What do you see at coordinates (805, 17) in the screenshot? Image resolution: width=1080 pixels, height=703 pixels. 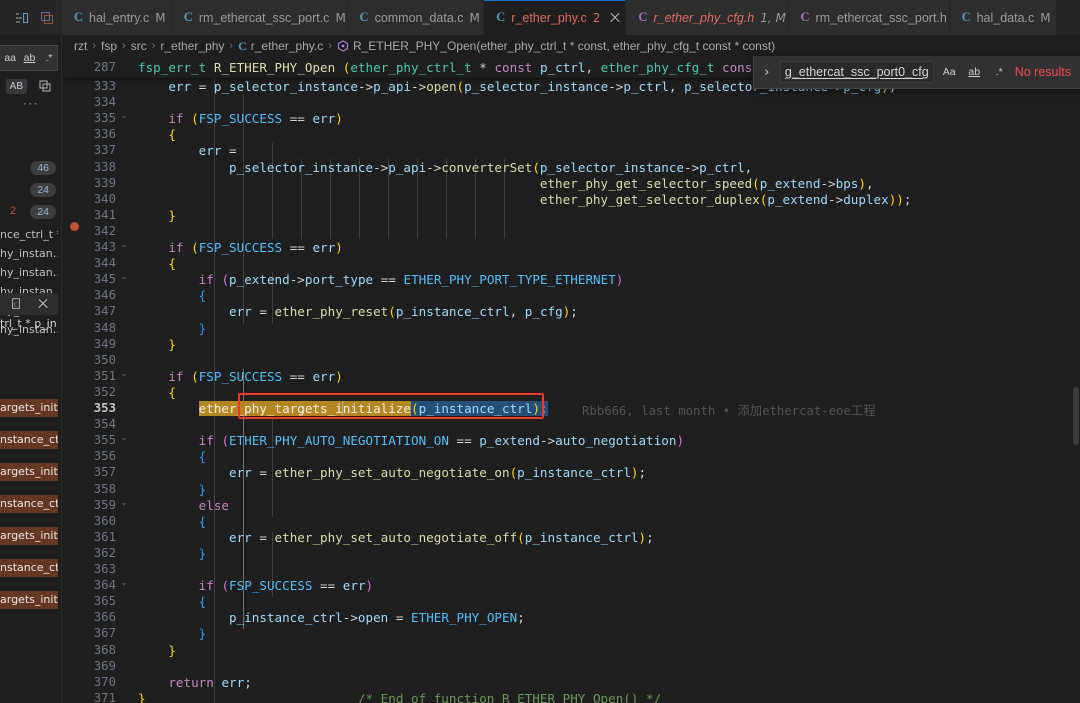 I see `h-file-icon: C` at bounding box center [805, 17].